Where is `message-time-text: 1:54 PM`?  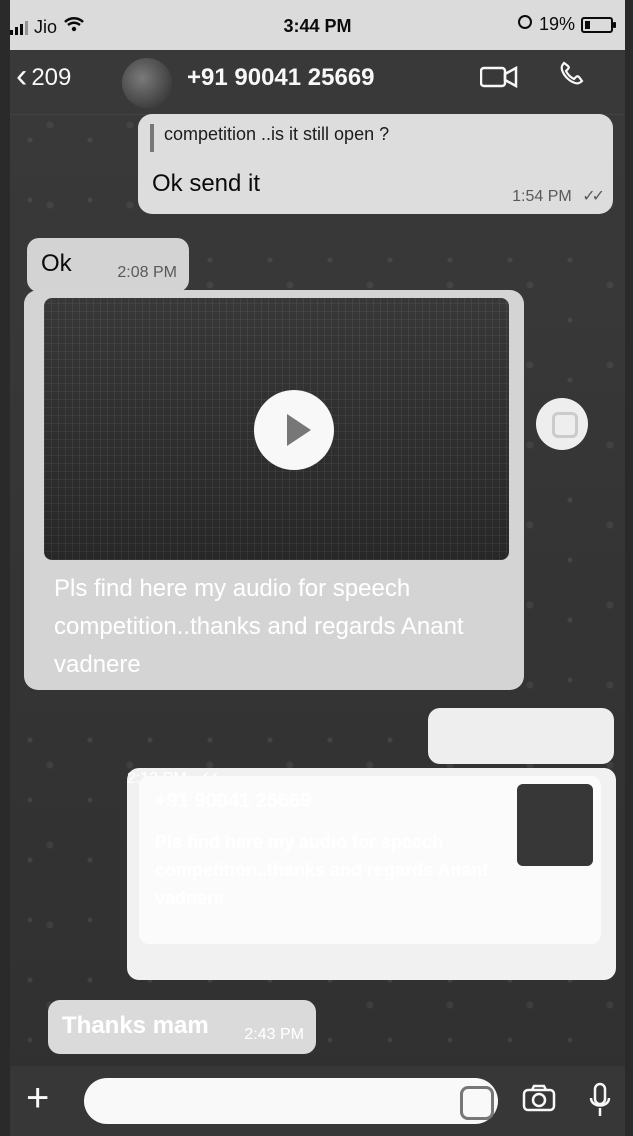 message-time-text: 1:54 PM is located at coordinates (542, 196).